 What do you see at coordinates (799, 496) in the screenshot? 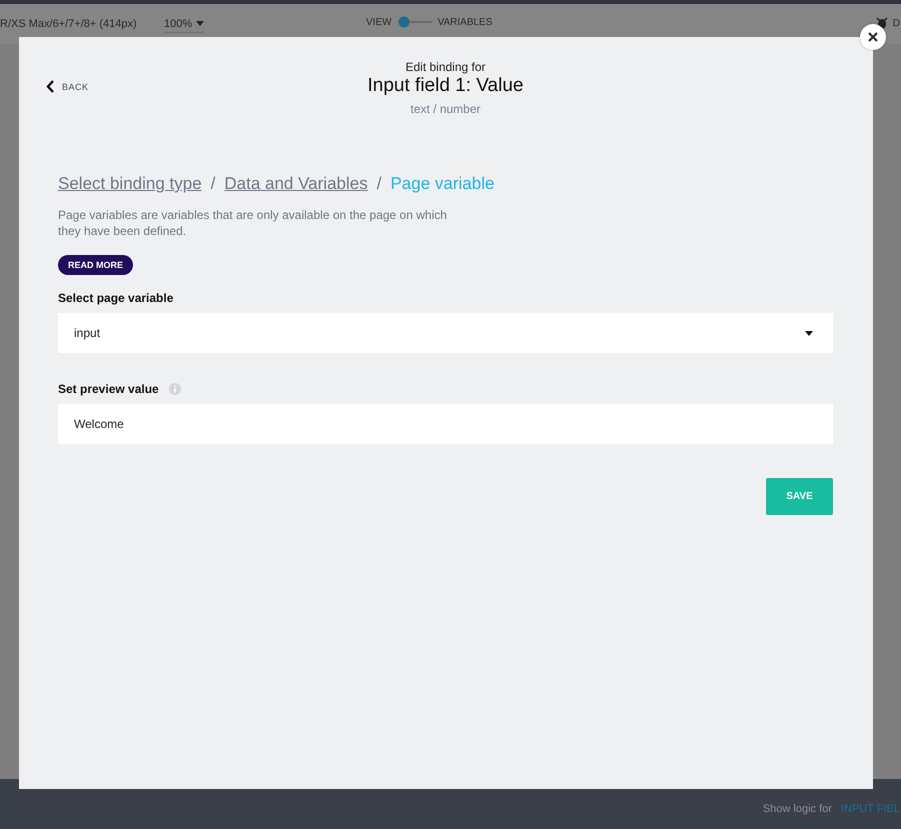
I see `save-button: SAVE` at bounding box center [799, 496].